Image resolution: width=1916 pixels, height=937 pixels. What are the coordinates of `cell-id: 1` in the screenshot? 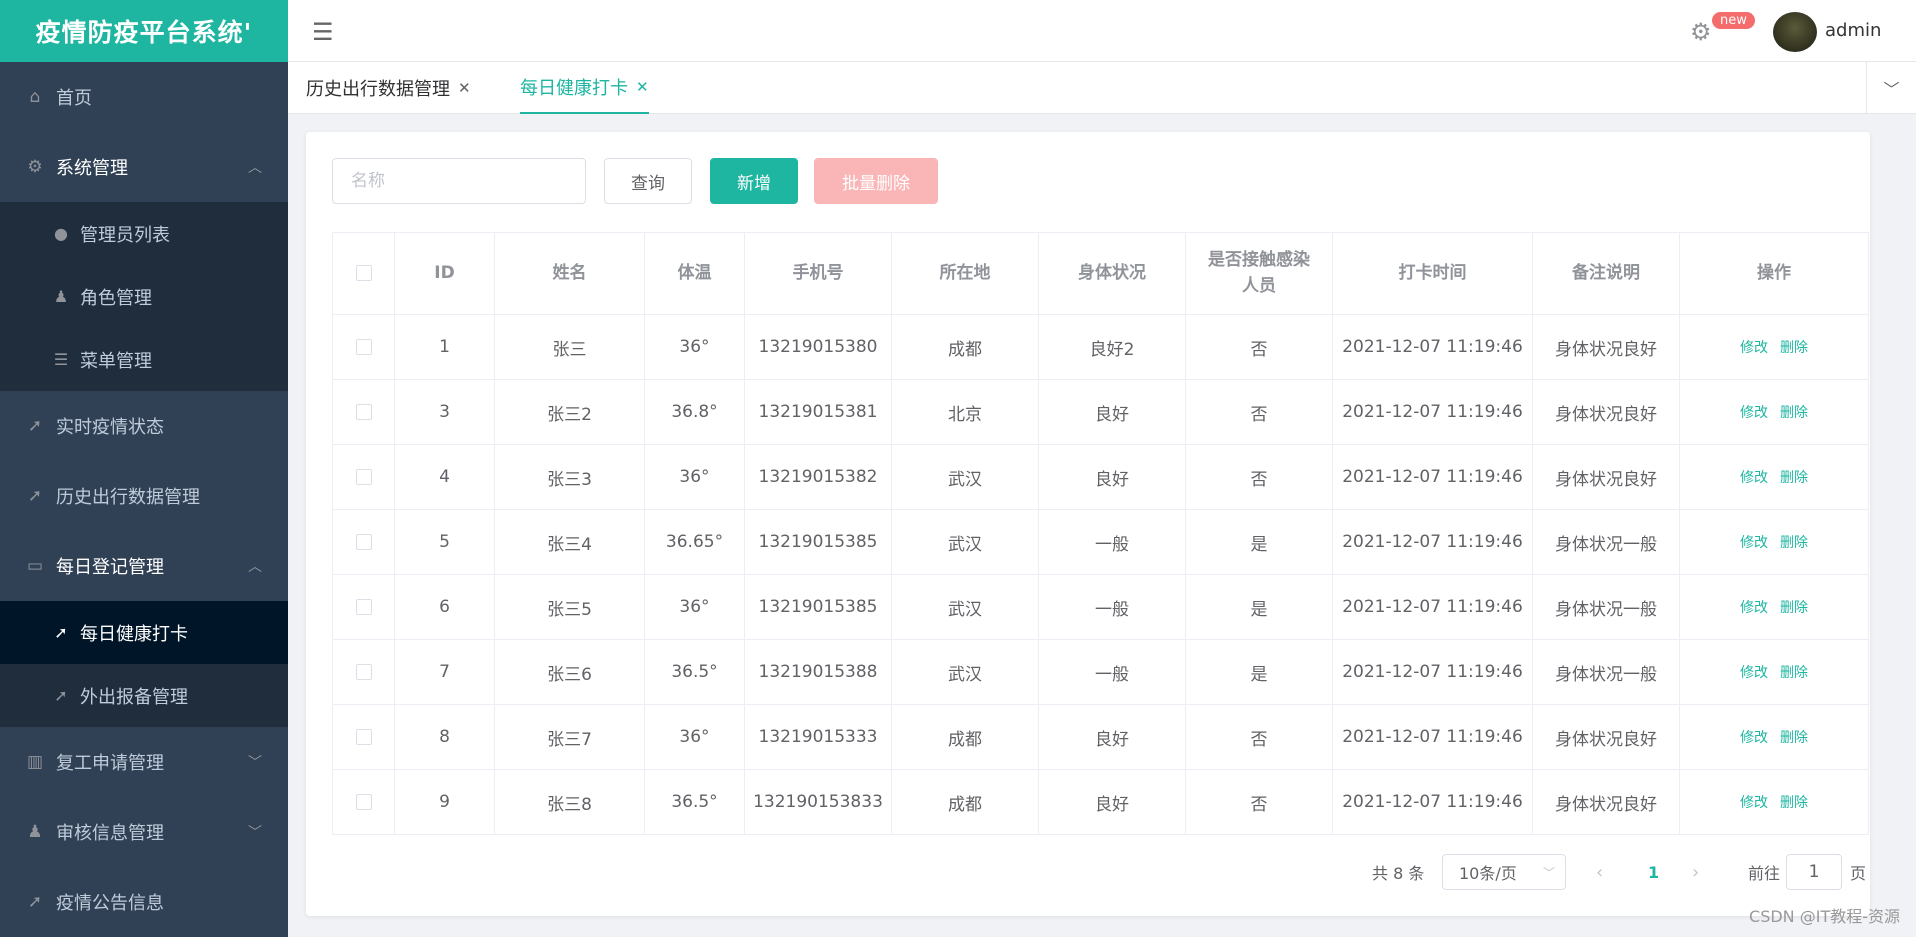 It's located at (444, 347).